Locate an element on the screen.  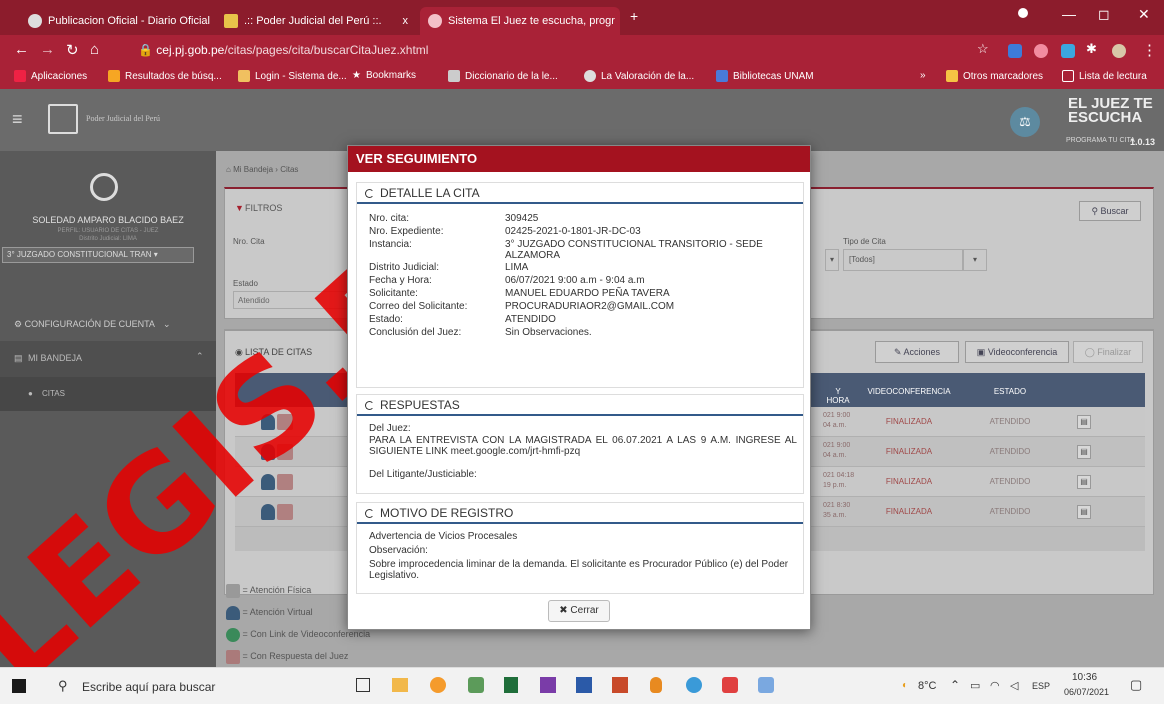
menu-icon: ⋮ is located at coordinates (1149, 50).